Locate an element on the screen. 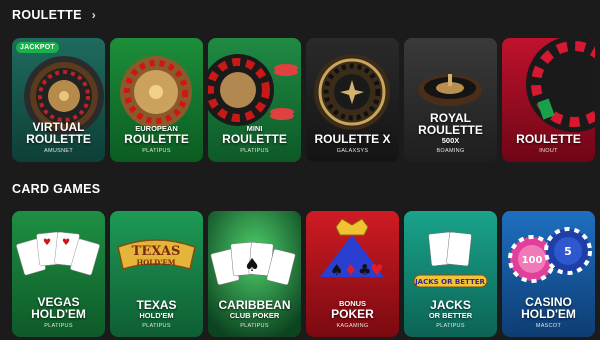  game-tile-vegas-holdem: ♥ ♥ VEGAS HOLD'EM PLATIPUS is located at coordinates (58, 274).